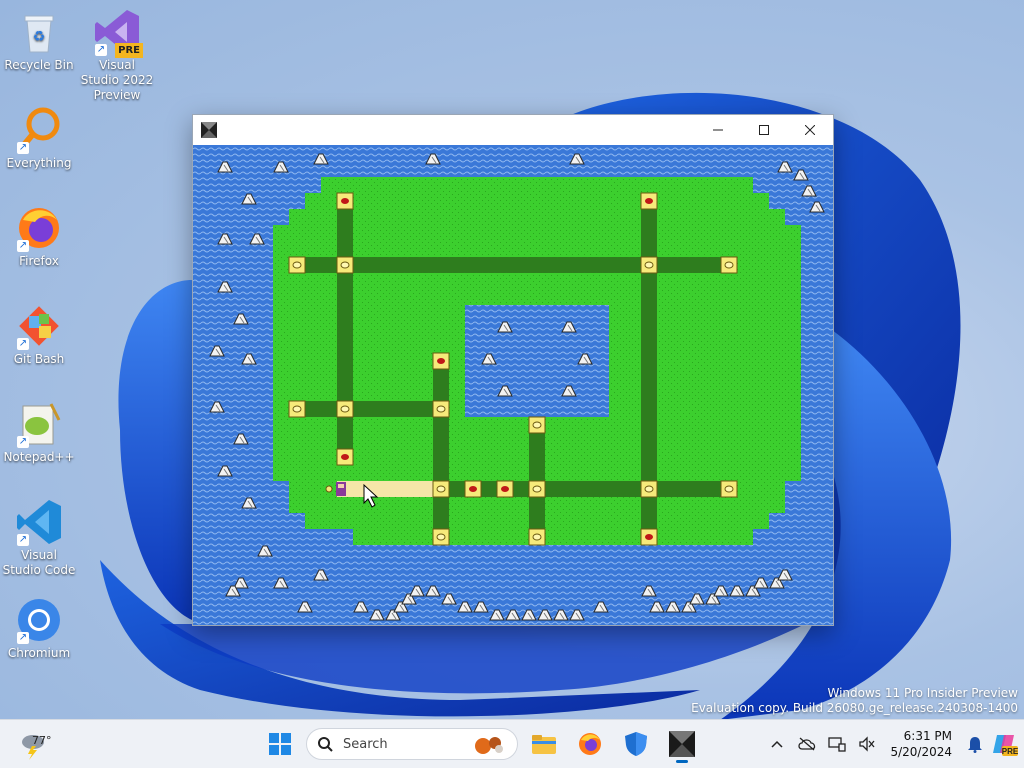  What do you see at coordinates (39, 359) in the screenshot?
I see `desktop-icon-label: Git Bash` at bounding box center [39, 359].